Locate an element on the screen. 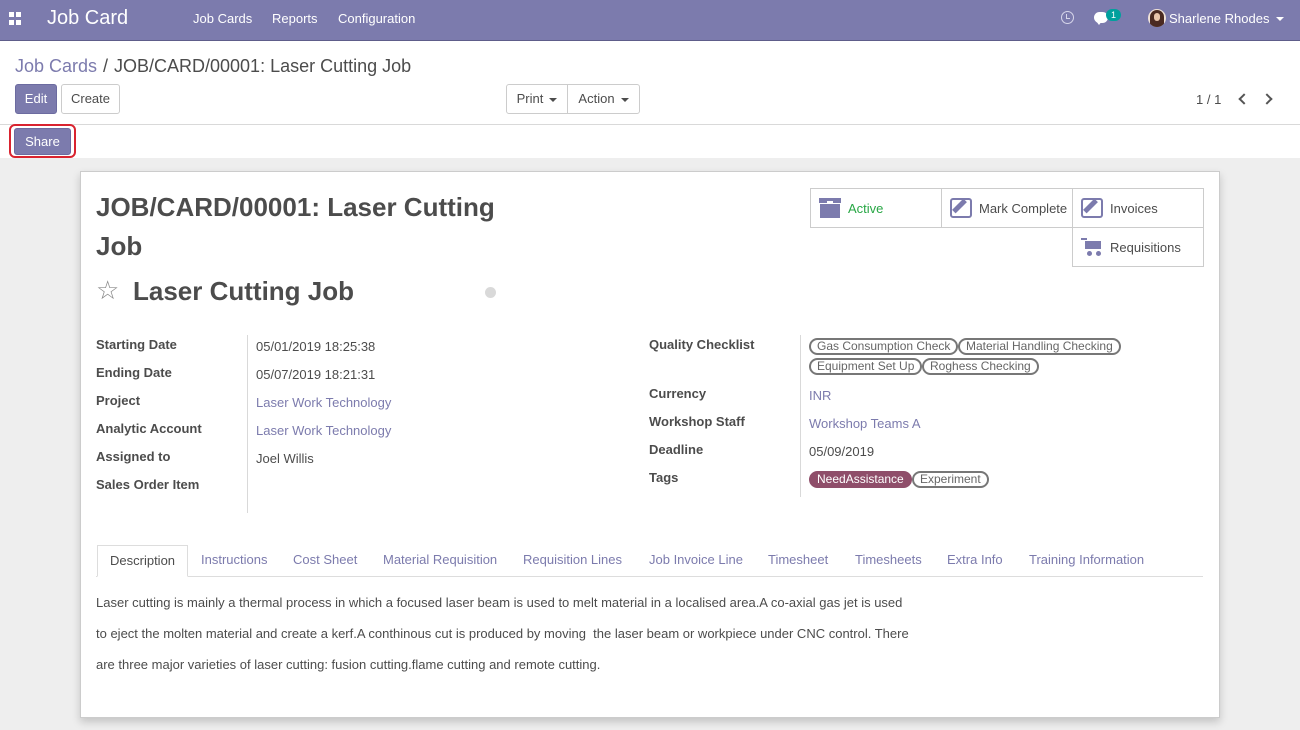 The height and width of the screenshot is (730, 1300). invoices-button: Invoices is located at coordinates (1138, 208).